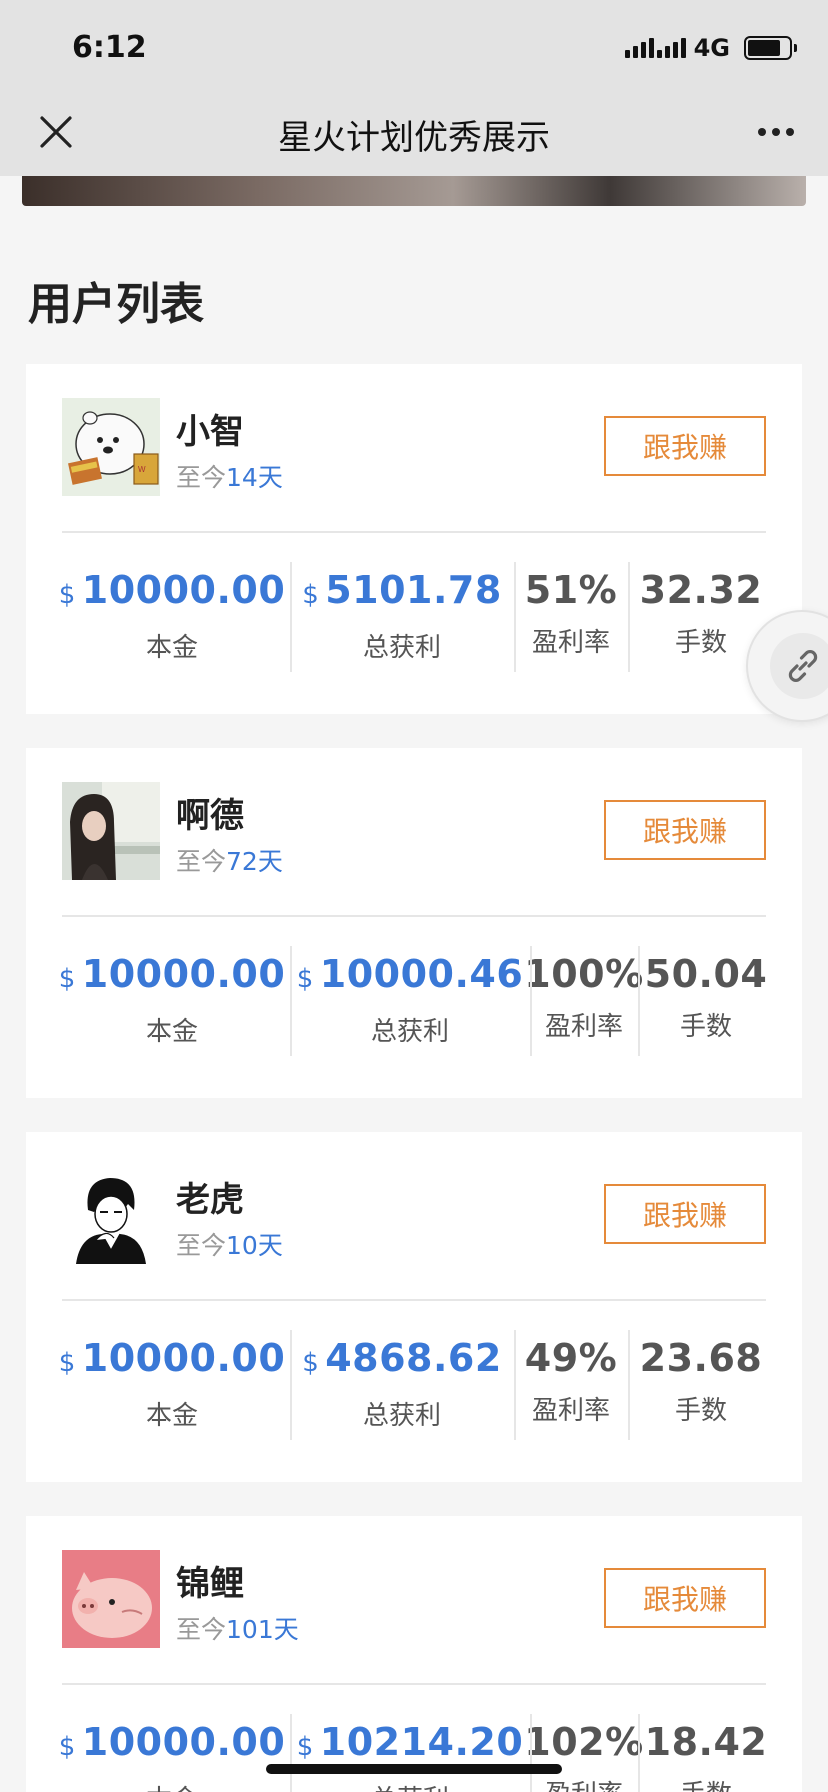  Describe the element at coordinates (111, 831) in the screenshot. I see `girl-photo-avatar` at that location.